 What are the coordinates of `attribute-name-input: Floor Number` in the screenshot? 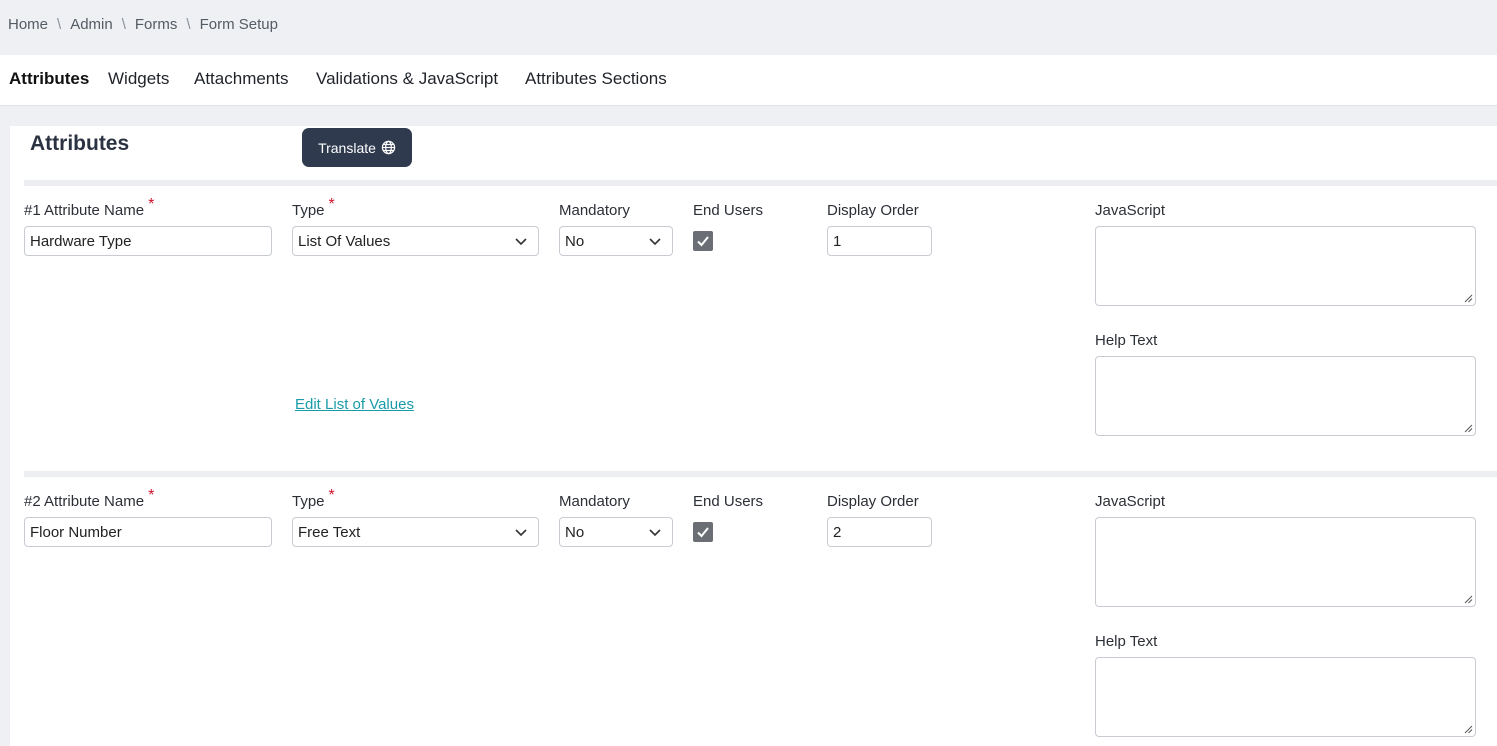 It's located at (148, 532).